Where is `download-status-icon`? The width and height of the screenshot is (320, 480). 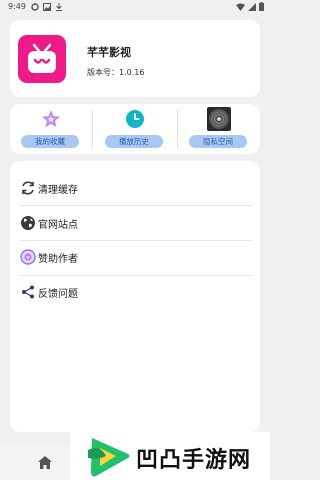 download-status-icon is located at coordinates (59, 7).